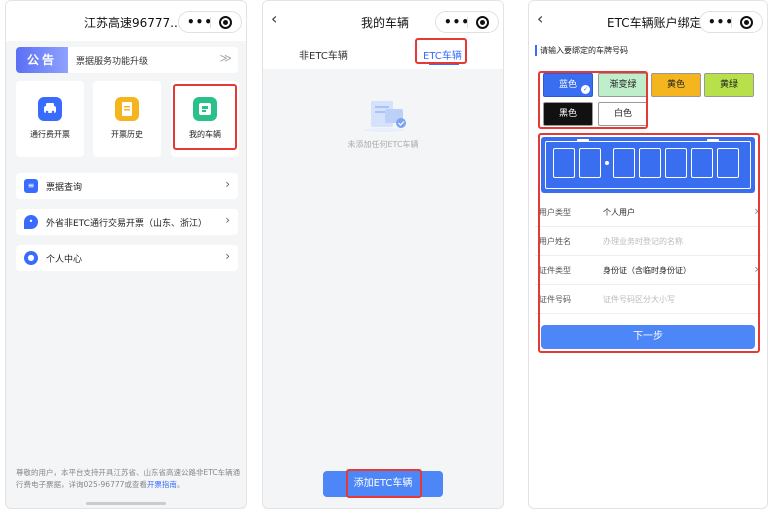 This screenshot has width=773, height=509. Describe the element at coordinates (127, 186) in the screenshot. I see `row-invoice-query: ≡ 票据查询 ›` at that location.